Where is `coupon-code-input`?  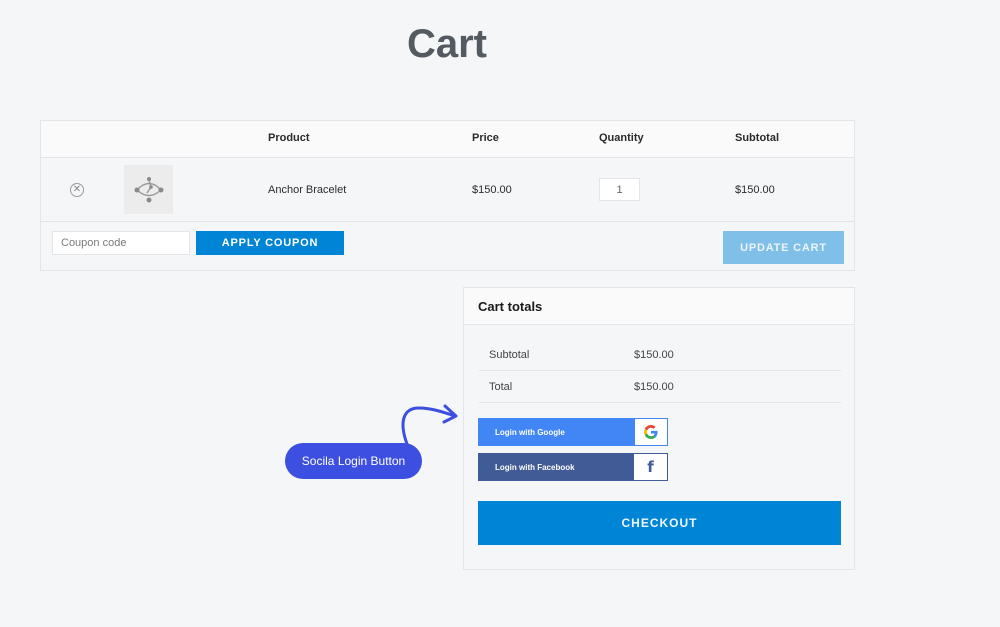
coupon-code-input is located at coordinates (121, 243).